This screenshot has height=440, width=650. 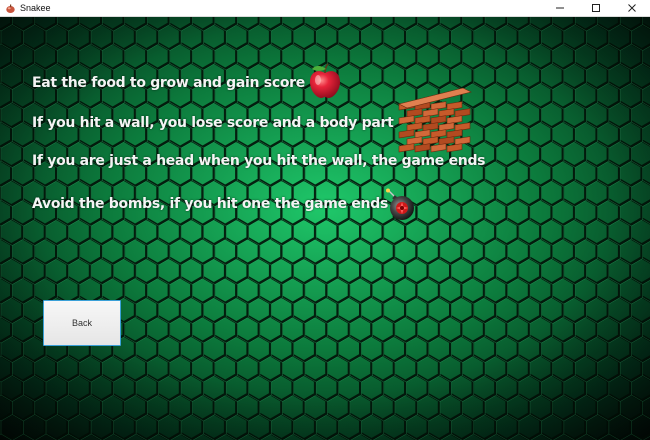 I want to click on maximize-icon, so click(x=596, y=9).